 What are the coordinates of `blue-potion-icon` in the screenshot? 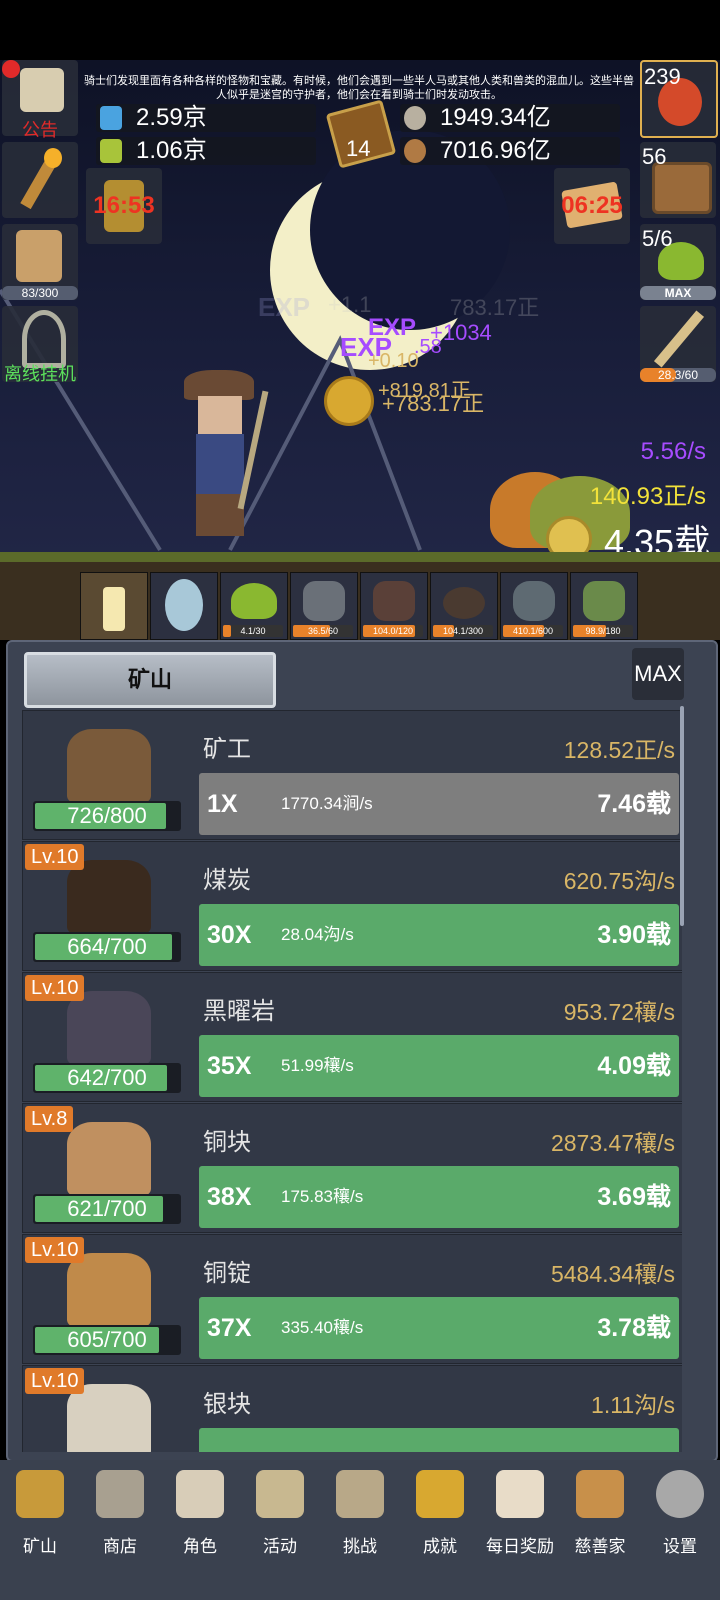 It's located at (111, 118).